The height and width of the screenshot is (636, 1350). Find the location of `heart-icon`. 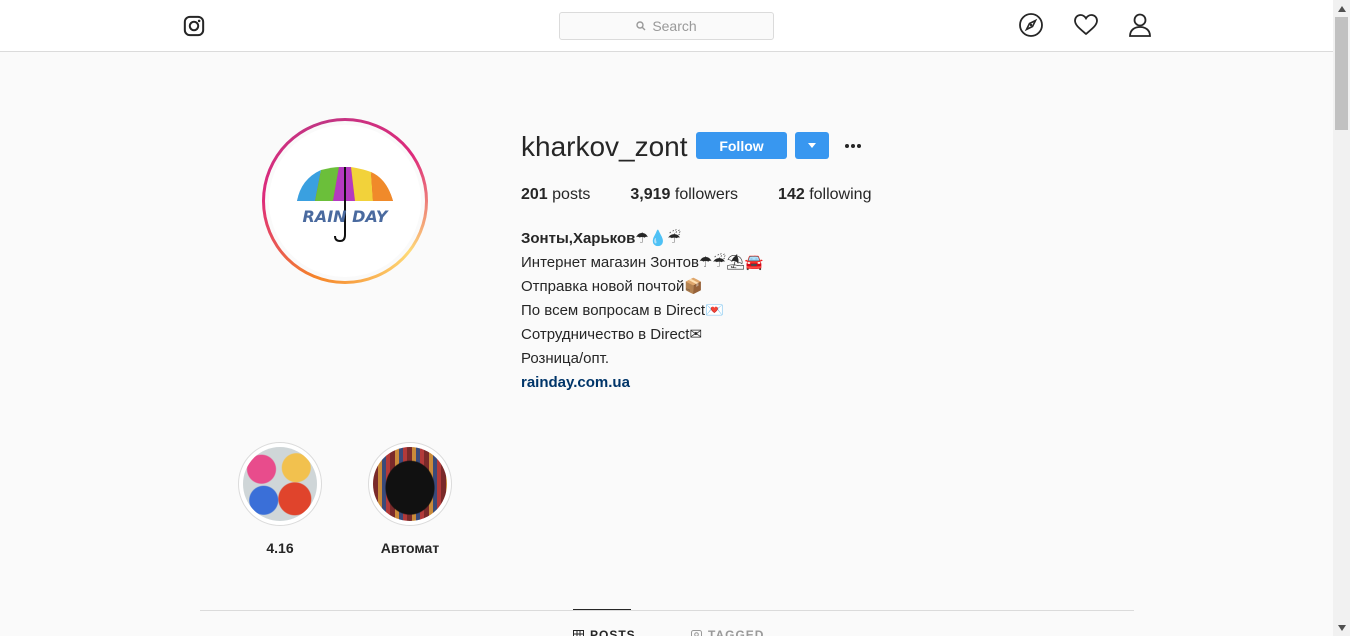

heart-icon is located at coordinates (1086, 25).